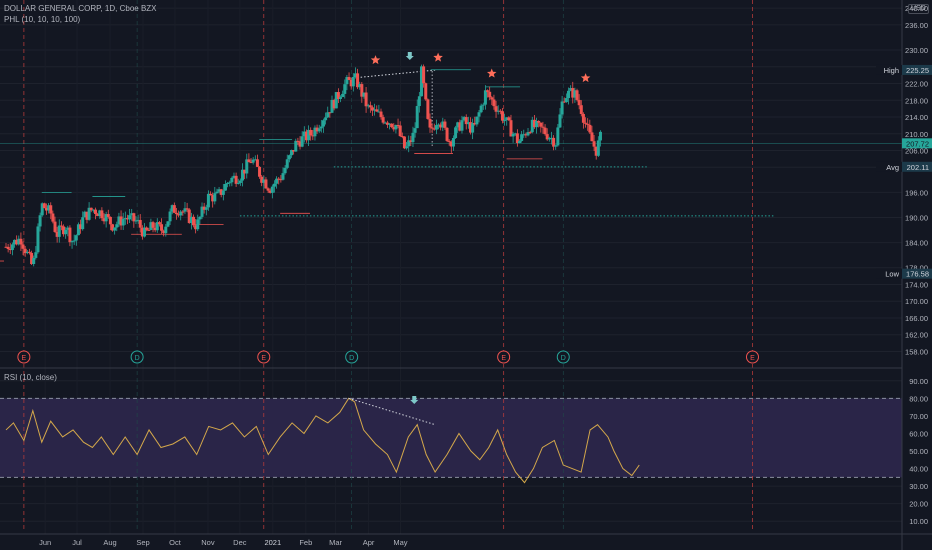 The width and height of the screenshot is (932, 550). Describe the element at coordinates (917, 70) in the screenshot. I see `high-badge-value: 225.25` at that location.